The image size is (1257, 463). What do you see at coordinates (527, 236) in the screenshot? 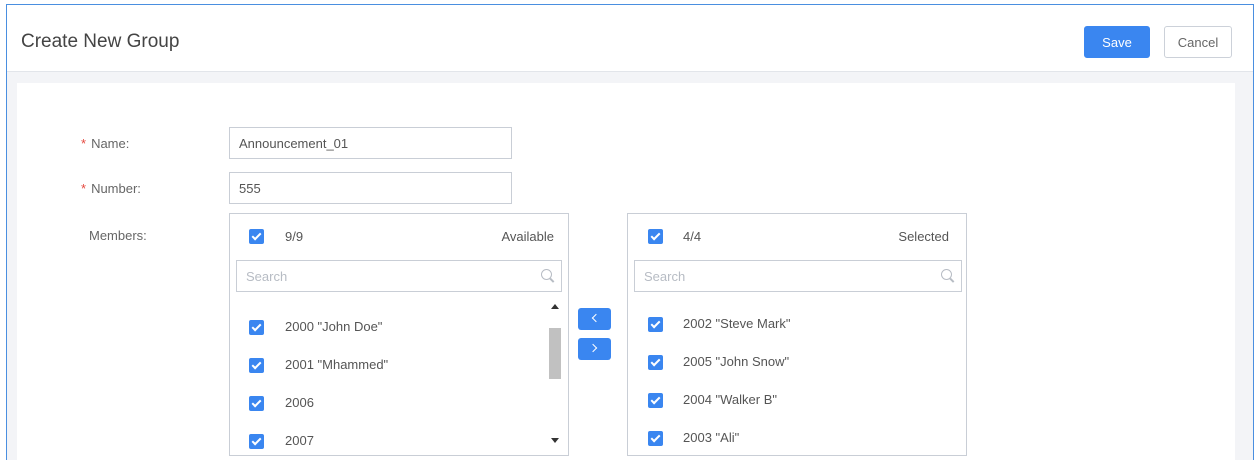
I see `available-title: Available` at bounding box center [527, 236].